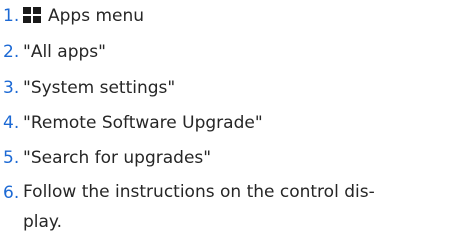 Image resolution: width=466 pixels, height=247 pixels. I want to click on step-text: "System settings", so click(99, 88).